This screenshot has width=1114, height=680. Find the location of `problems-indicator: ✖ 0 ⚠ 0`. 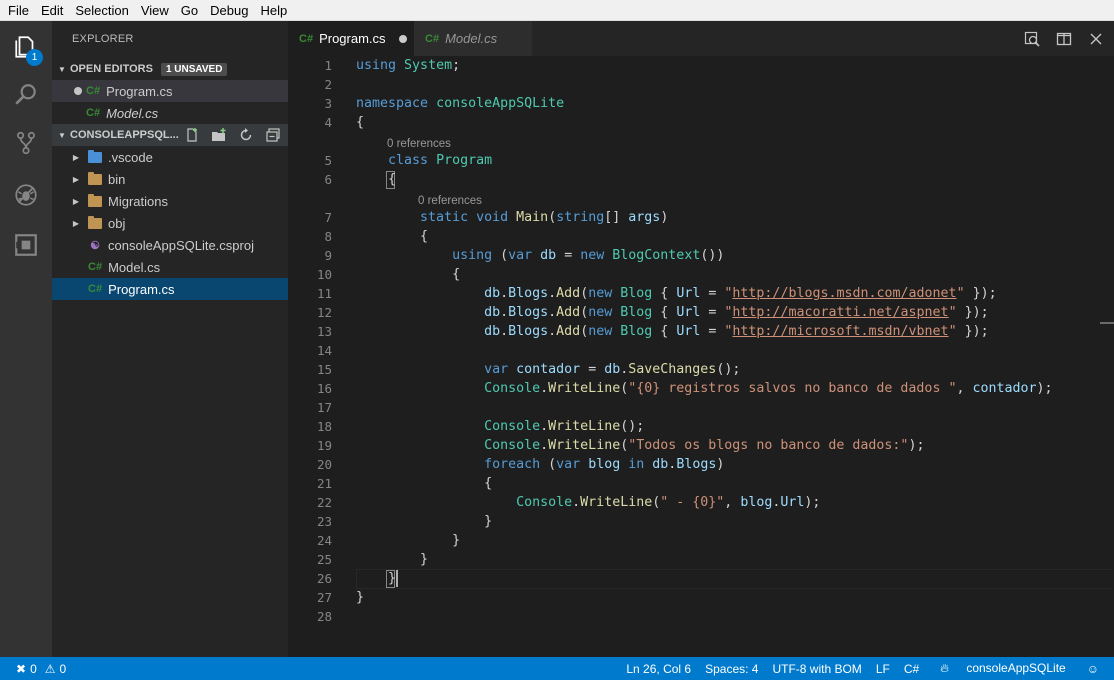

problems-indicator: ✖ 0 ⚠ 0 is located at coordinates (33, 669).